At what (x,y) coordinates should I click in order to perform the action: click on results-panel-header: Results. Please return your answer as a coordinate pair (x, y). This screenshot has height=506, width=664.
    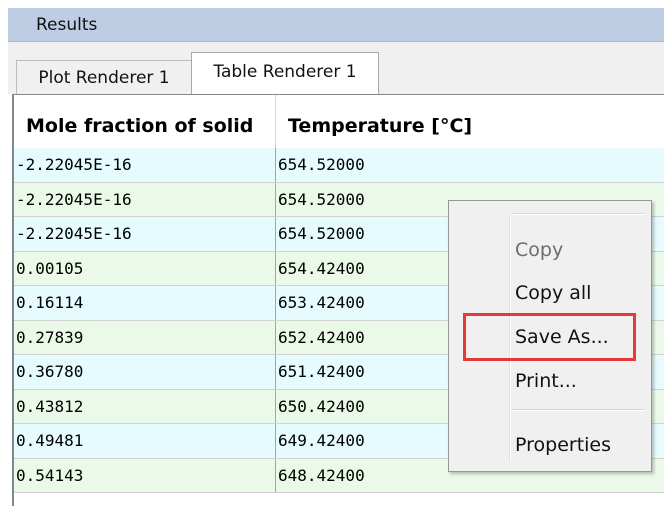
    Looking at the image, I should click on (336, 25).